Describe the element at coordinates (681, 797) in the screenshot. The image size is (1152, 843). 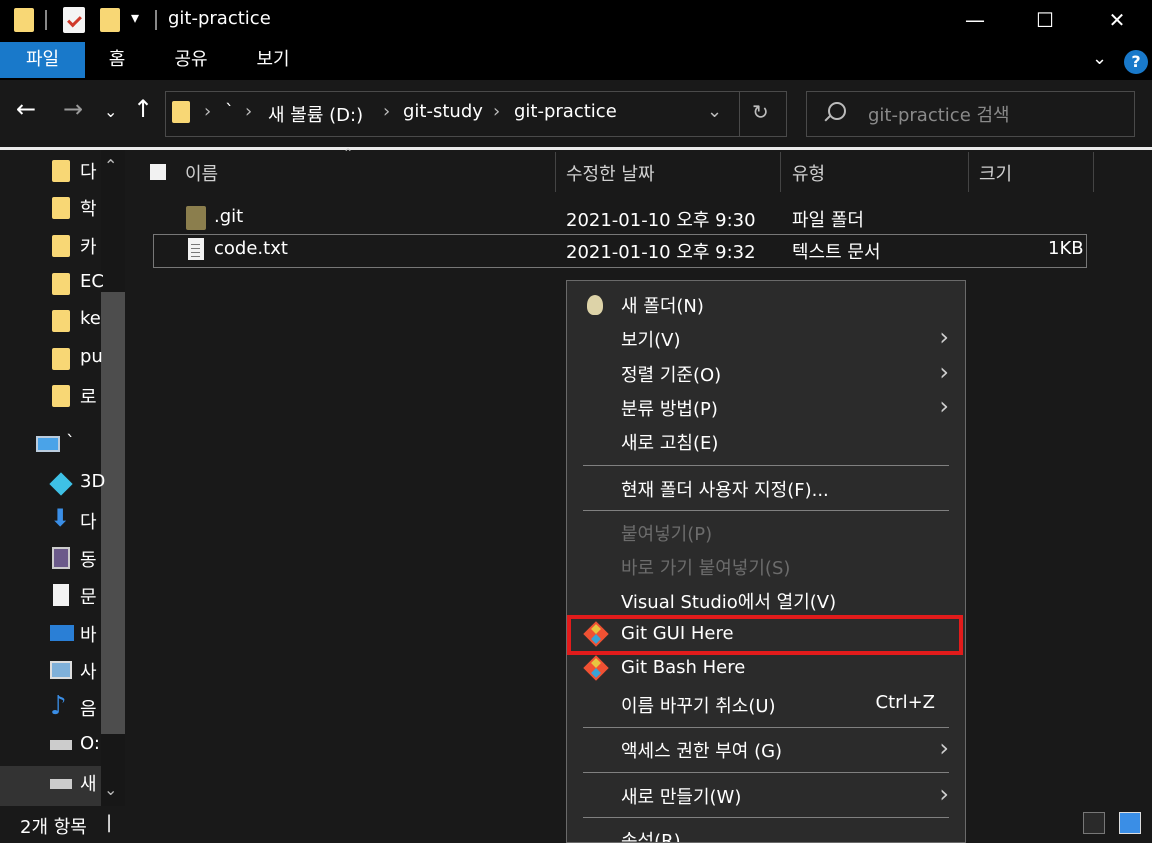
I see `menu-item-label: 새로 만들기(W)` at that location.